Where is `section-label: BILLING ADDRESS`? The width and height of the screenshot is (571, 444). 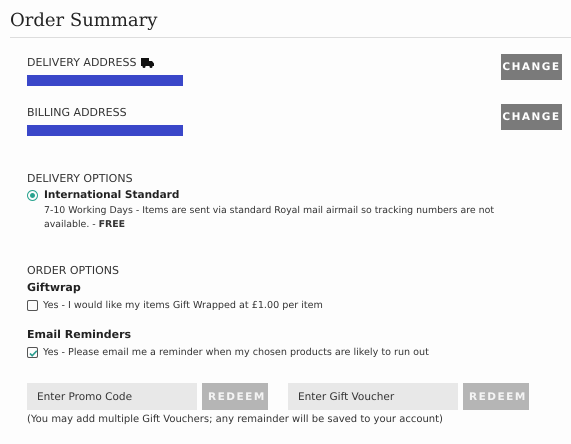
section-label: BILLING ADDRESS is located at coordinates (77, 112).